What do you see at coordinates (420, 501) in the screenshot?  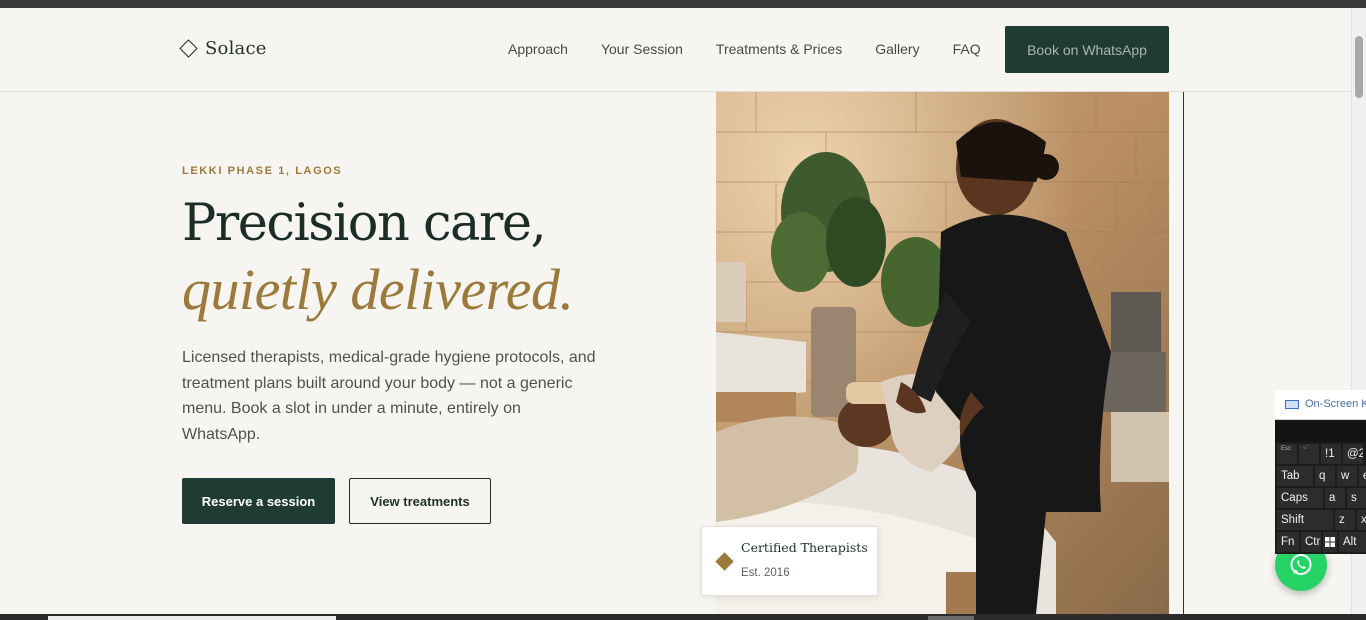 I see `view-treatments-button: View treatments` at bounding box center [420, 501].